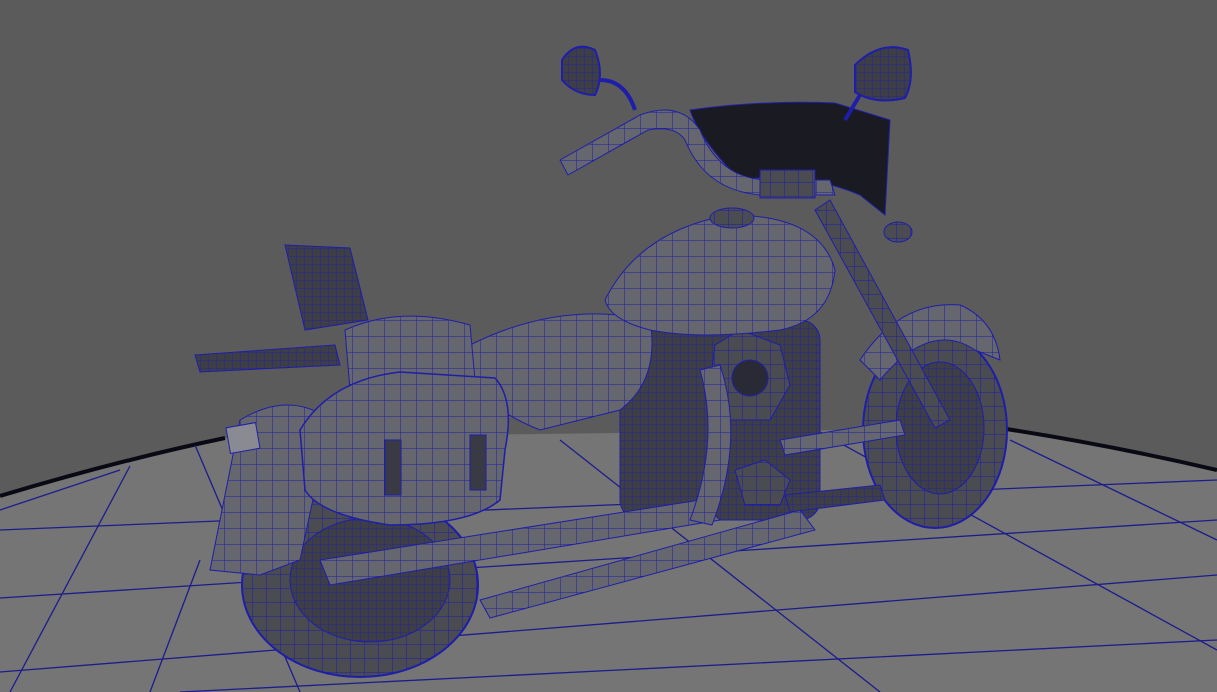  Describe the element at coordinates (883, 74) in the screenshot. I see `mirror-right` at that location.